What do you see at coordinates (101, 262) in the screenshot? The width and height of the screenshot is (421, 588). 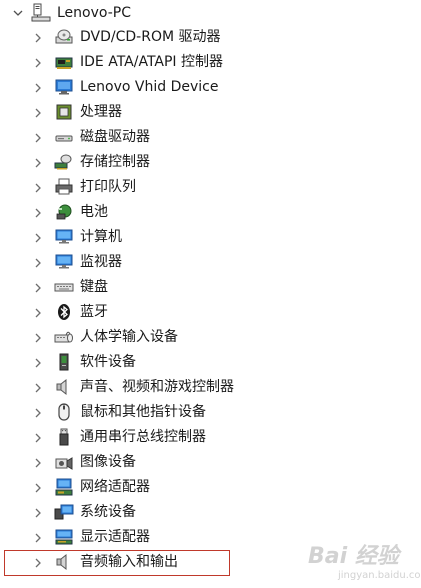 I see `tree-item-label: 监视器` at bounding box center [101, 262].